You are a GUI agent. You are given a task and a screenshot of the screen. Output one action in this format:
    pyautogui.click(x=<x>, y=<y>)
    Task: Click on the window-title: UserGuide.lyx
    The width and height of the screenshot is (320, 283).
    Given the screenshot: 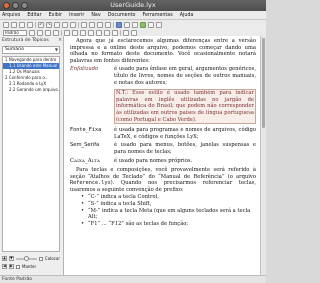 What is the action you would take?
    pyautogui.click(x=133, y=5)
    